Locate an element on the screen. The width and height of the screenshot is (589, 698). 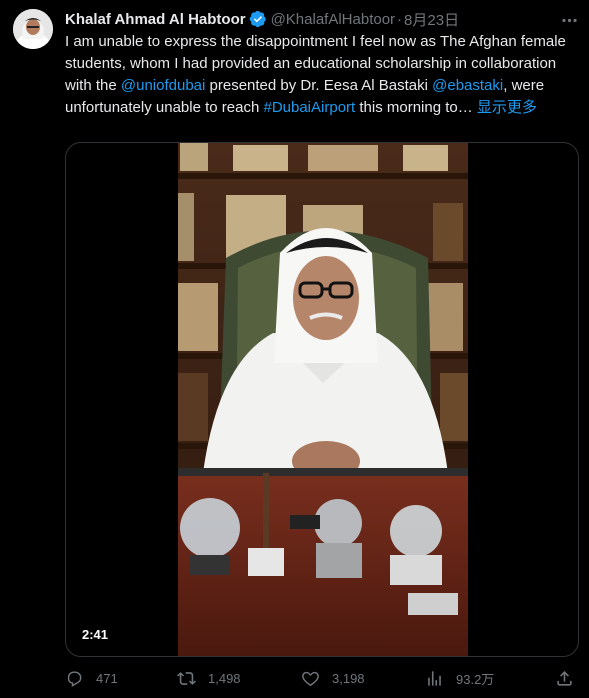
hashtag-link: #DubaiAirport is located at coordinates (309, 107).